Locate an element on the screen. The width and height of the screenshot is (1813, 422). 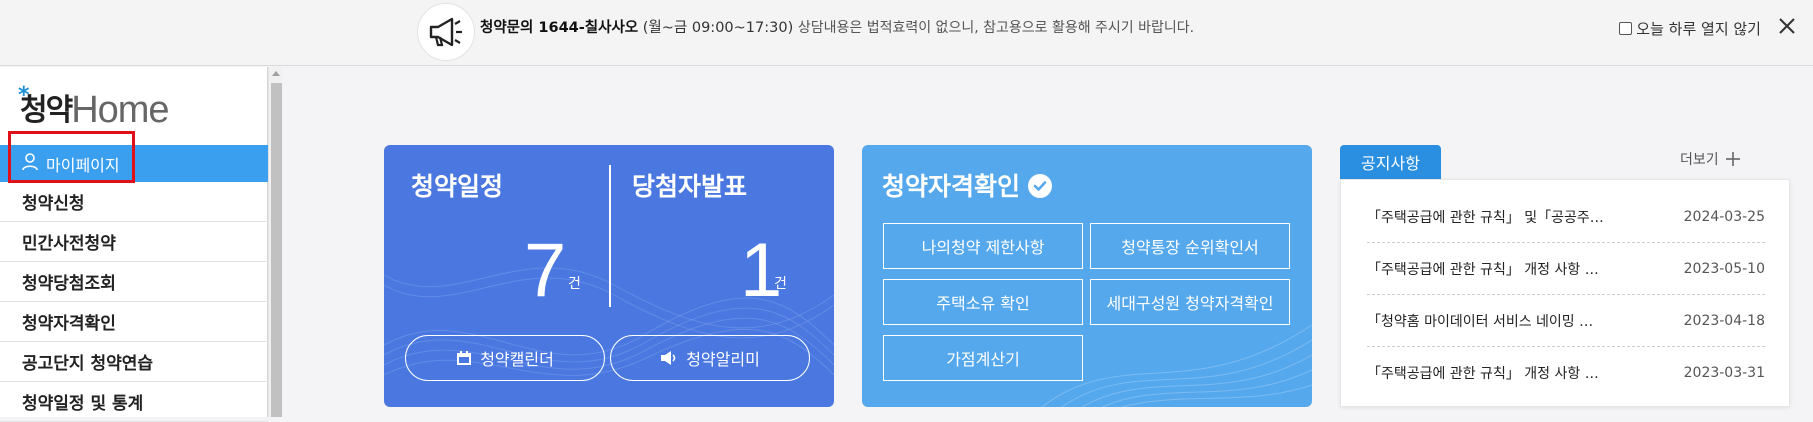
notice-row: 「주택공급에 관한 규칙」 개정 사항 … 2023-05-10 is located at coordinates (1566, 269).